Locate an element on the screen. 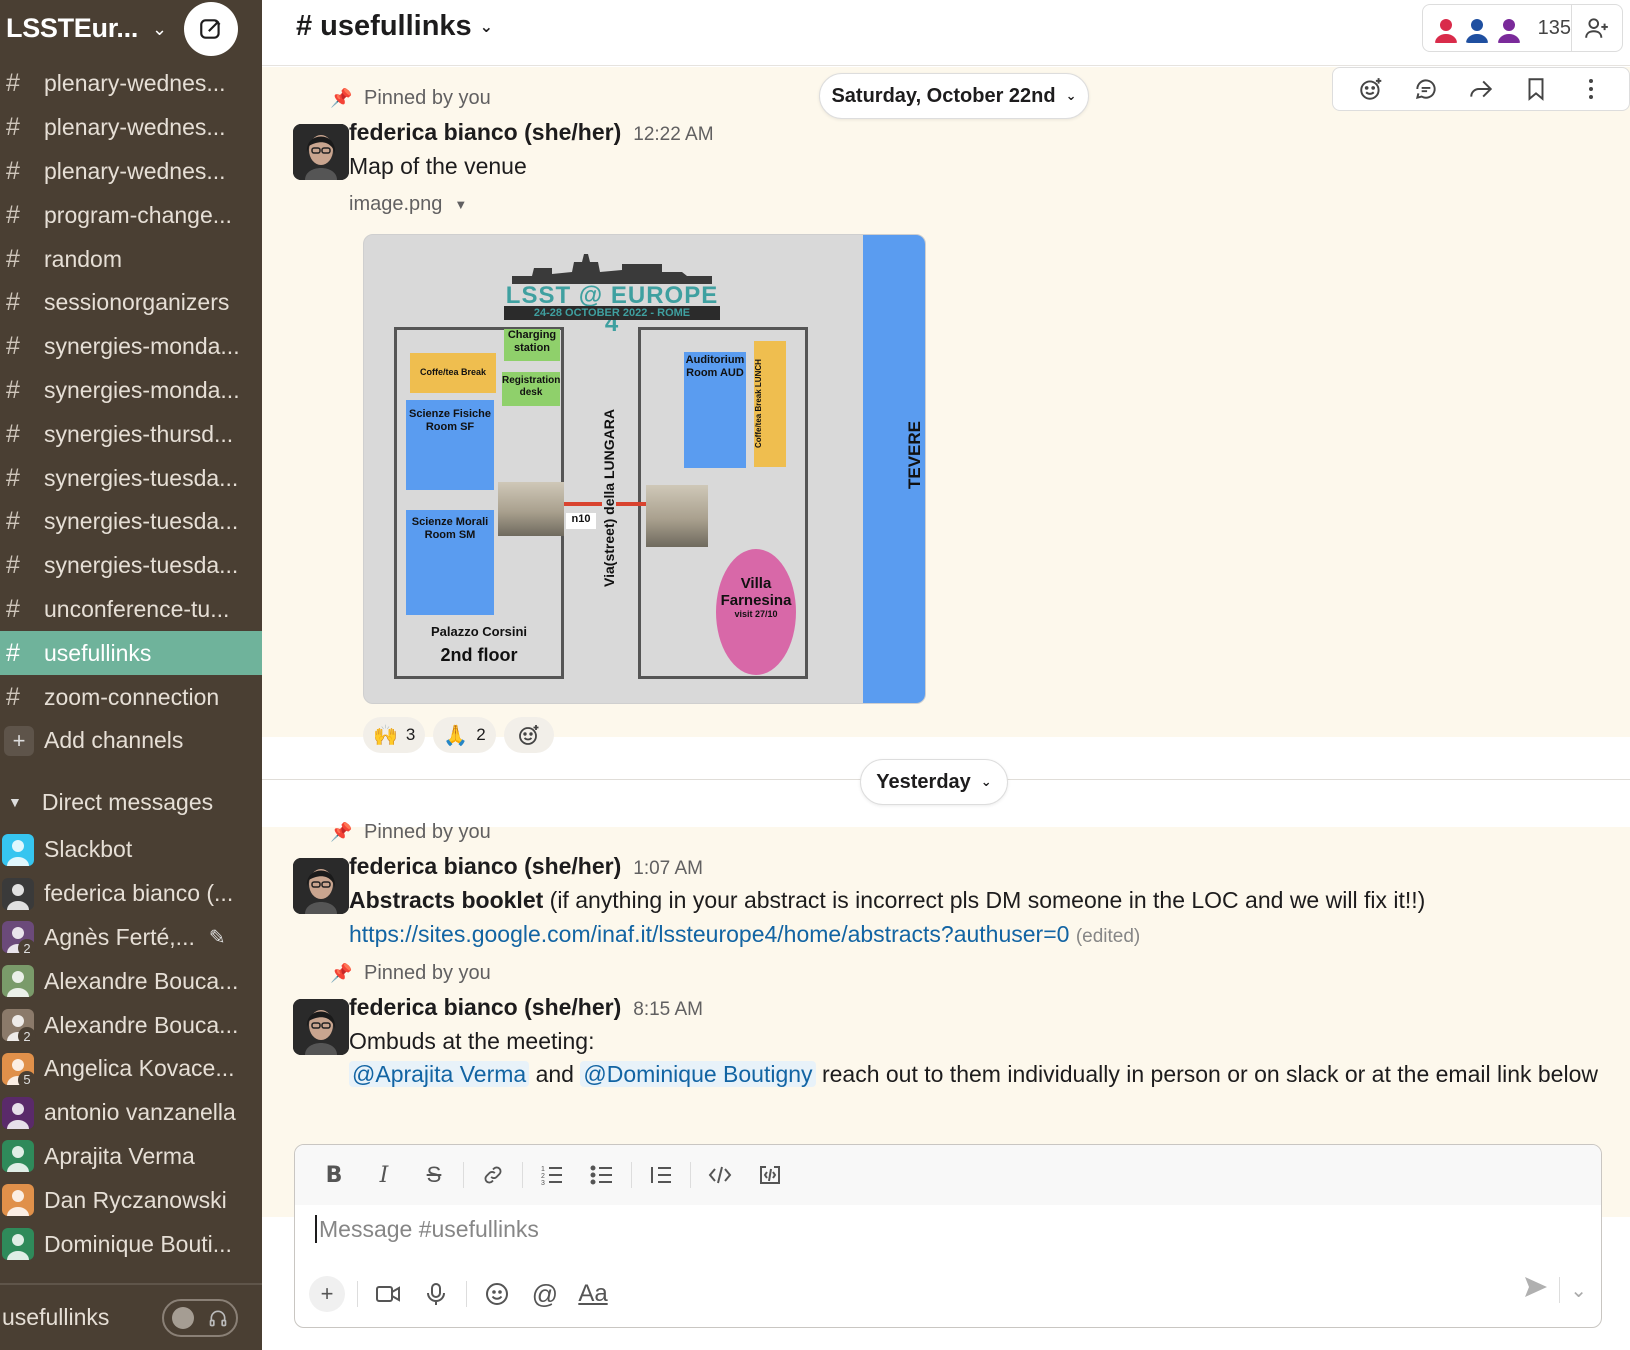 This screenshot has height=1350, width=1630. reaction-pill: 🙏 2 is located at coordinates (464, 735).